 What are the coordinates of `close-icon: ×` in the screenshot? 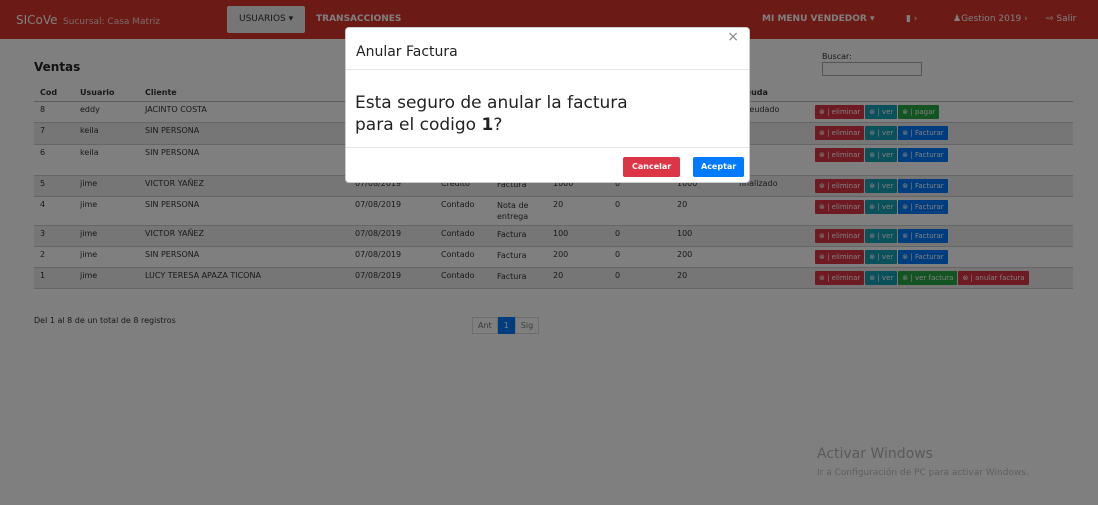 It's located at (733, 37).